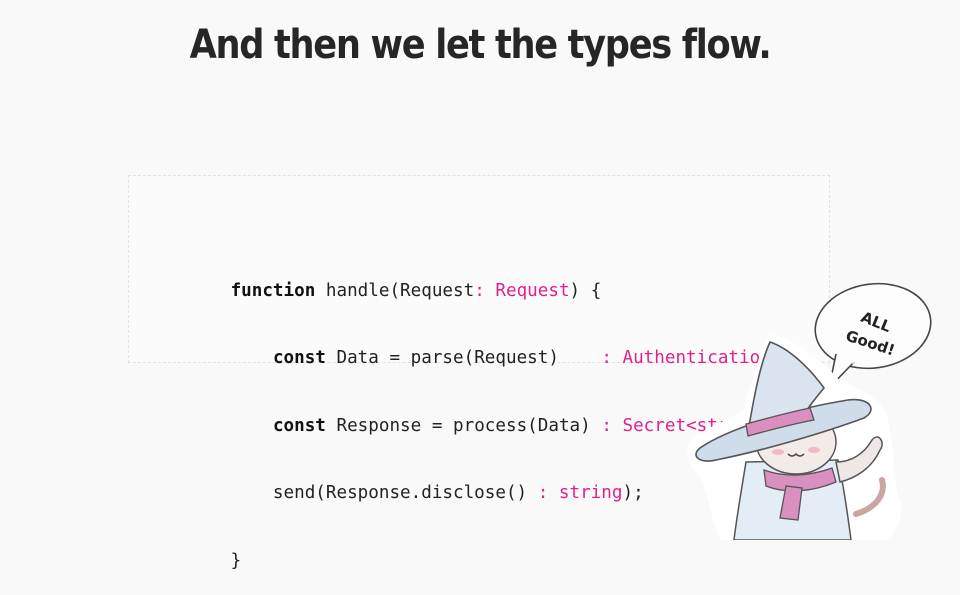 This screenshot has height=595, width=960. Describe the element at coordinates (384, 493) in the screenshot. I see `code-token: send(Response.disclose()` at that location.